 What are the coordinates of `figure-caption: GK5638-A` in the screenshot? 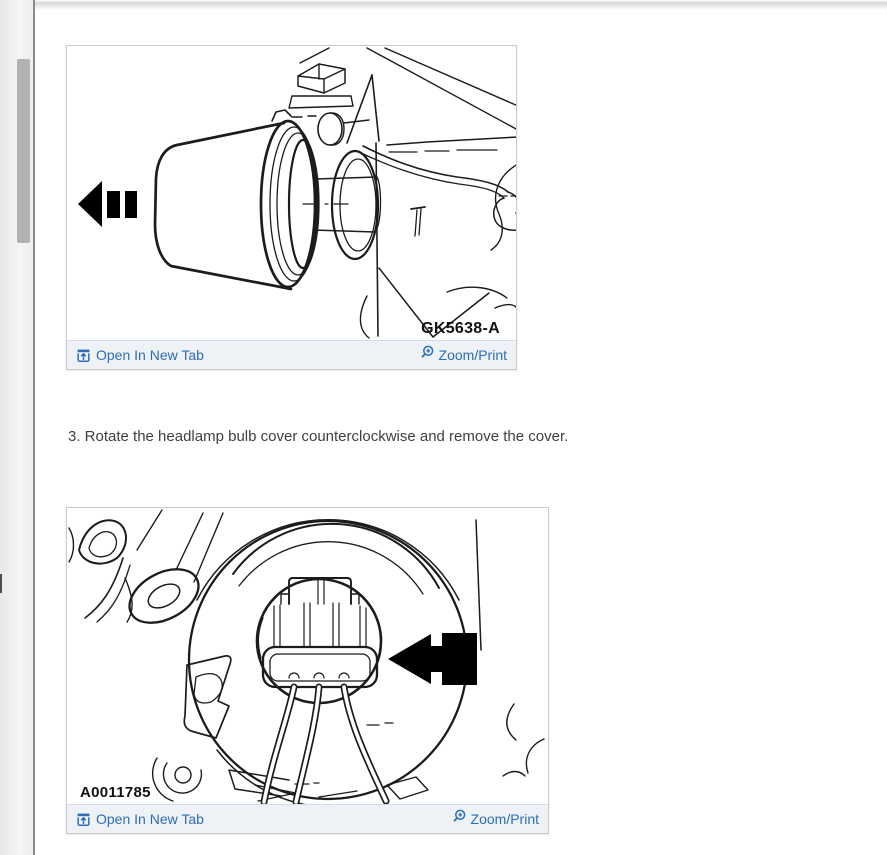 It's located at (460, 328).